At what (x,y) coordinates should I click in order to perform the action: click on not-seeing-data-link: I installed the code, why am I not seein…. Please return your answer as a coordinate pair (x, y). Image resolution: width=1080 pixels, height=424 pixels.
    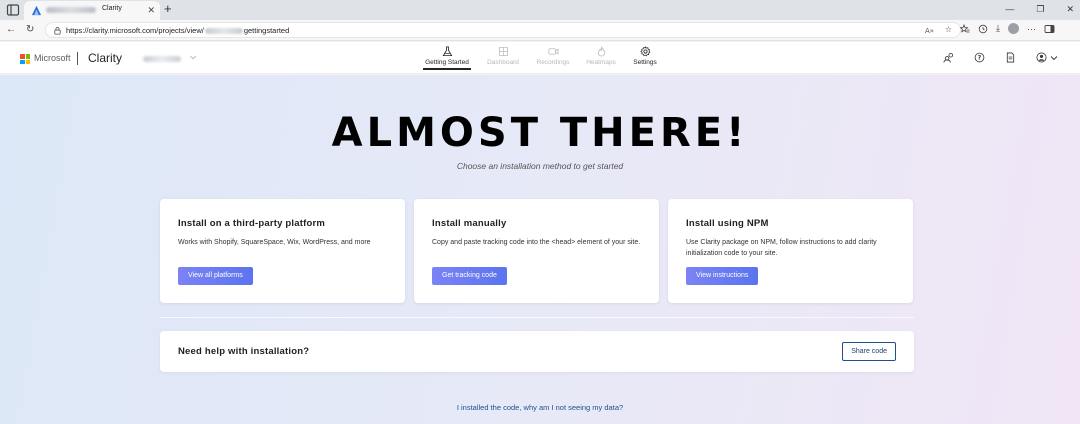
    Looking at the image, I should click on (540, 407).